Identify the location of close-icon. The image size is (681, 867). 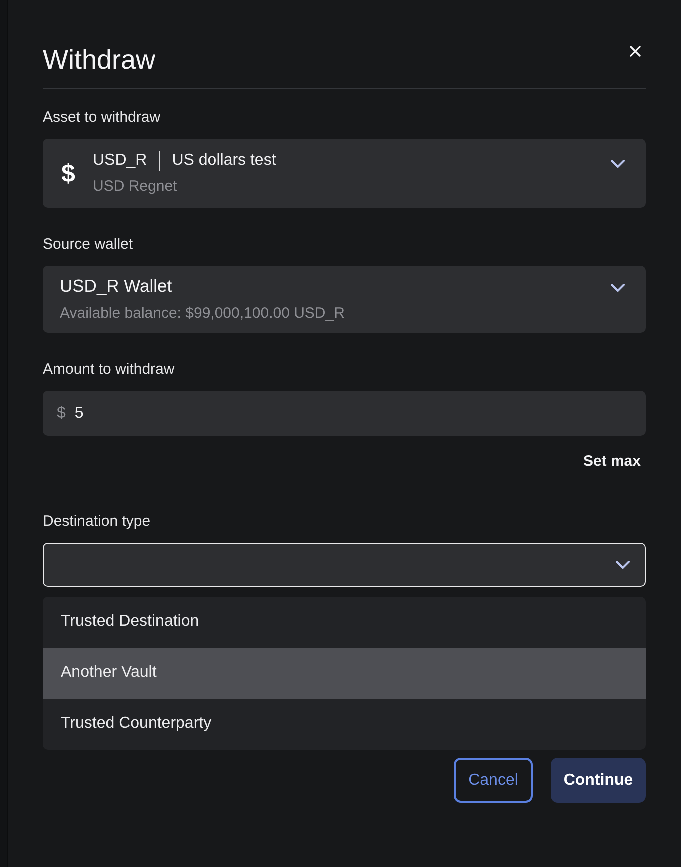
(635, 51).